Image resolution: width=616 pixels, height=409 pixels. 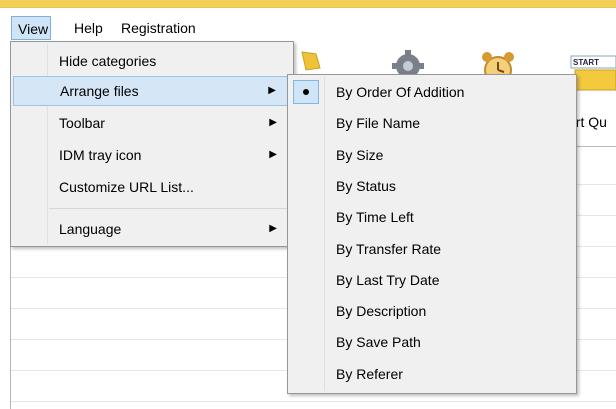 I want to click on menu-registration: Registration, so click(x=158, y=28).